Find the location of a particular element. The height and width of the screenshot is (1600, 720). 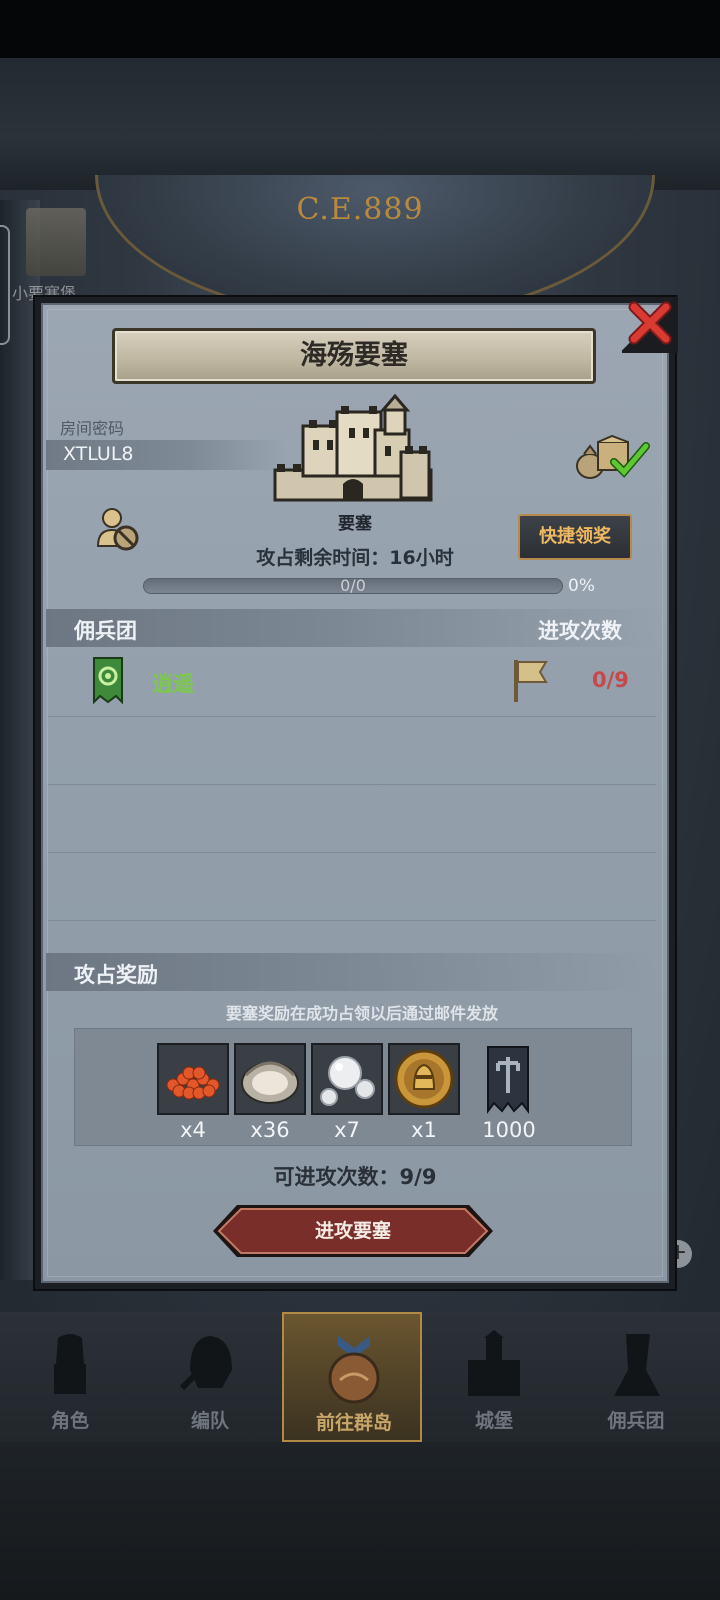

guild-name: 逍遥 is located at coordinates (173, 684).